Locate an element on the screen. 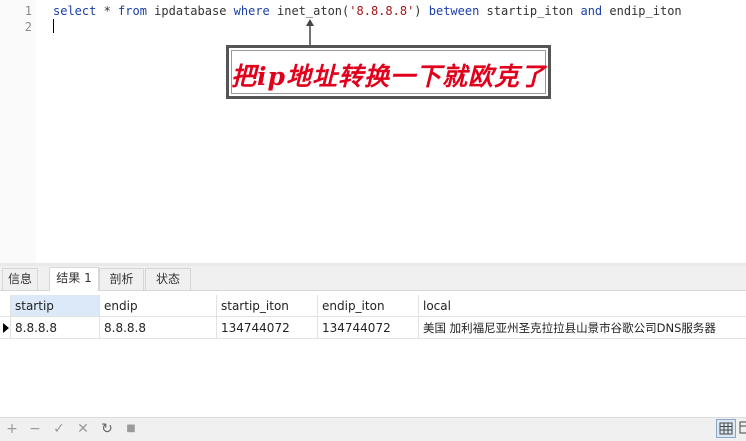 This screenshot has height=441, width=746. cell-startip: 8.8.8.8 is located at coordinates (55, 328).